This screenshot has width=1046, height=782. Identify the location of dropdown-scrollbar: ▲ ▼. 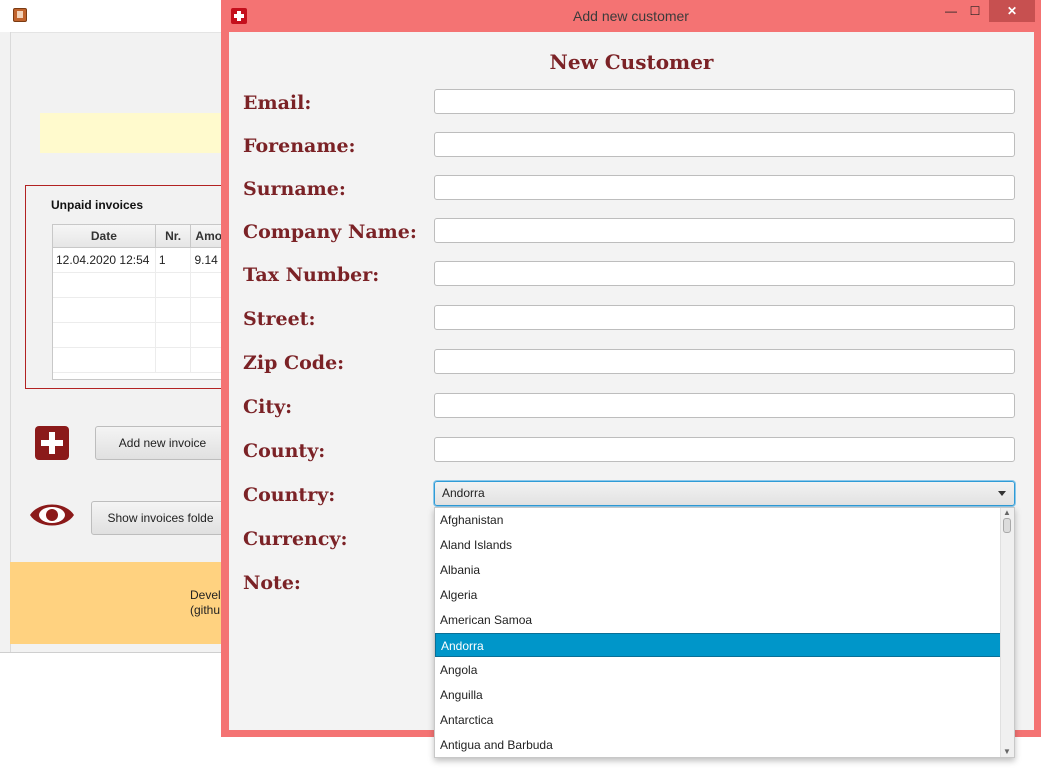
(1007, 632).